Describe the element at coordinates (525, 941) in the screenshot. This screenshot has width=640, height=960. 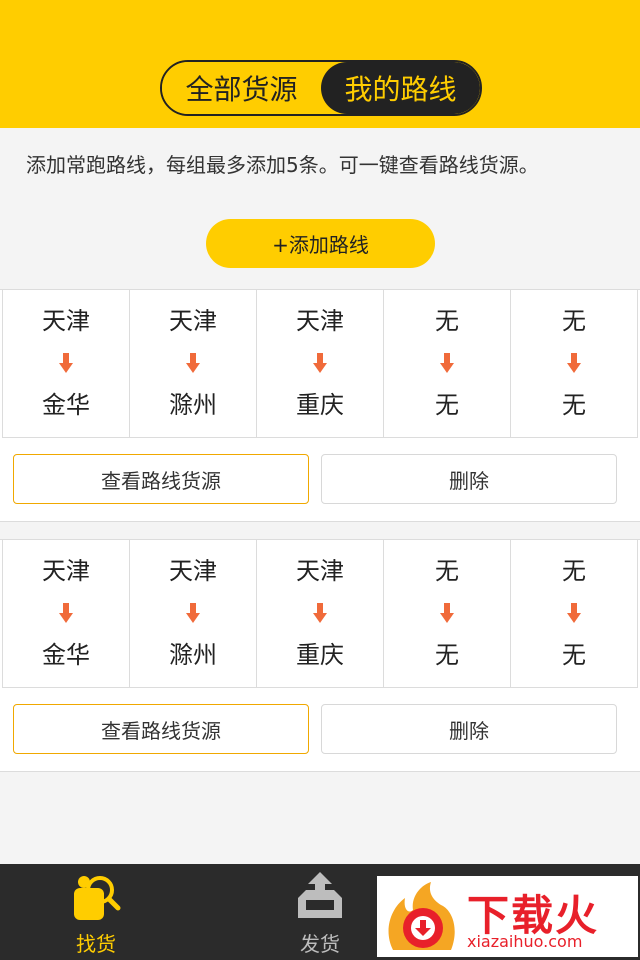
I see `watermark-url: xiazaihuo.com` at that location.